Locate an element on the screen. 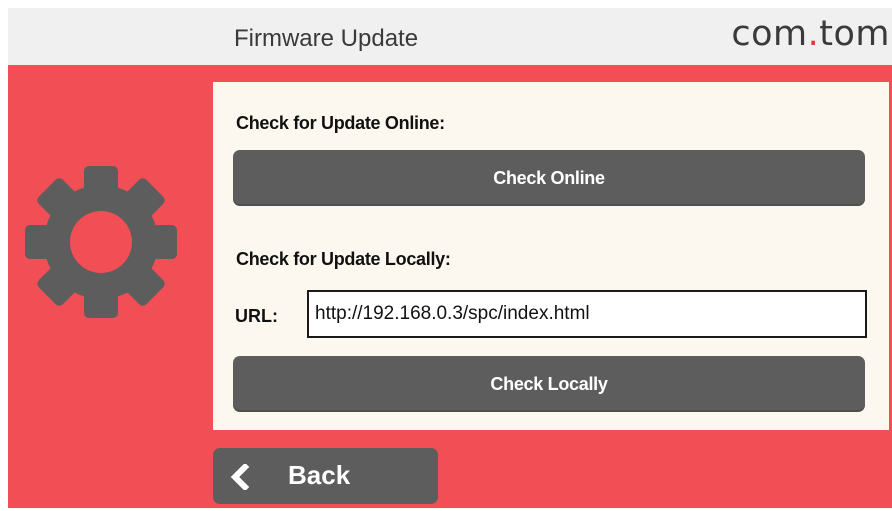 The image size is (892, 511). brand-logo: com.tom is located at coordinates (810, 34).